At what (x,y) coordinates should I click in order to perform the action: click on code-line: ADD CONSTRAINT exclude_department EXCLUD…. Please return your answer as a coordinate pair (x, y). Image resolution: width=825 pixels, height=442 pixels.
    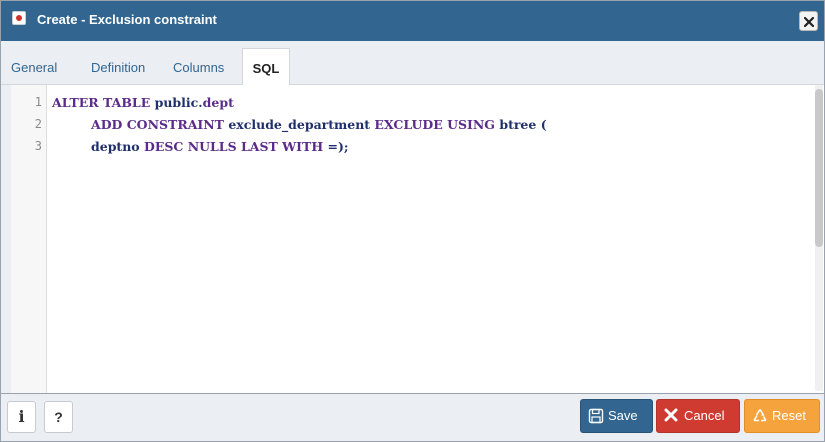
    Looking at the image, I should click on (319, 124).